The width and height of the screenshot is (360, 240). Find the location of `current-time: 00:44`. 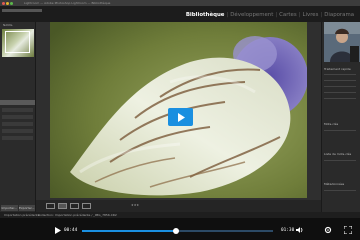

current-time: 00:44 is located at coordinates (71, 230).